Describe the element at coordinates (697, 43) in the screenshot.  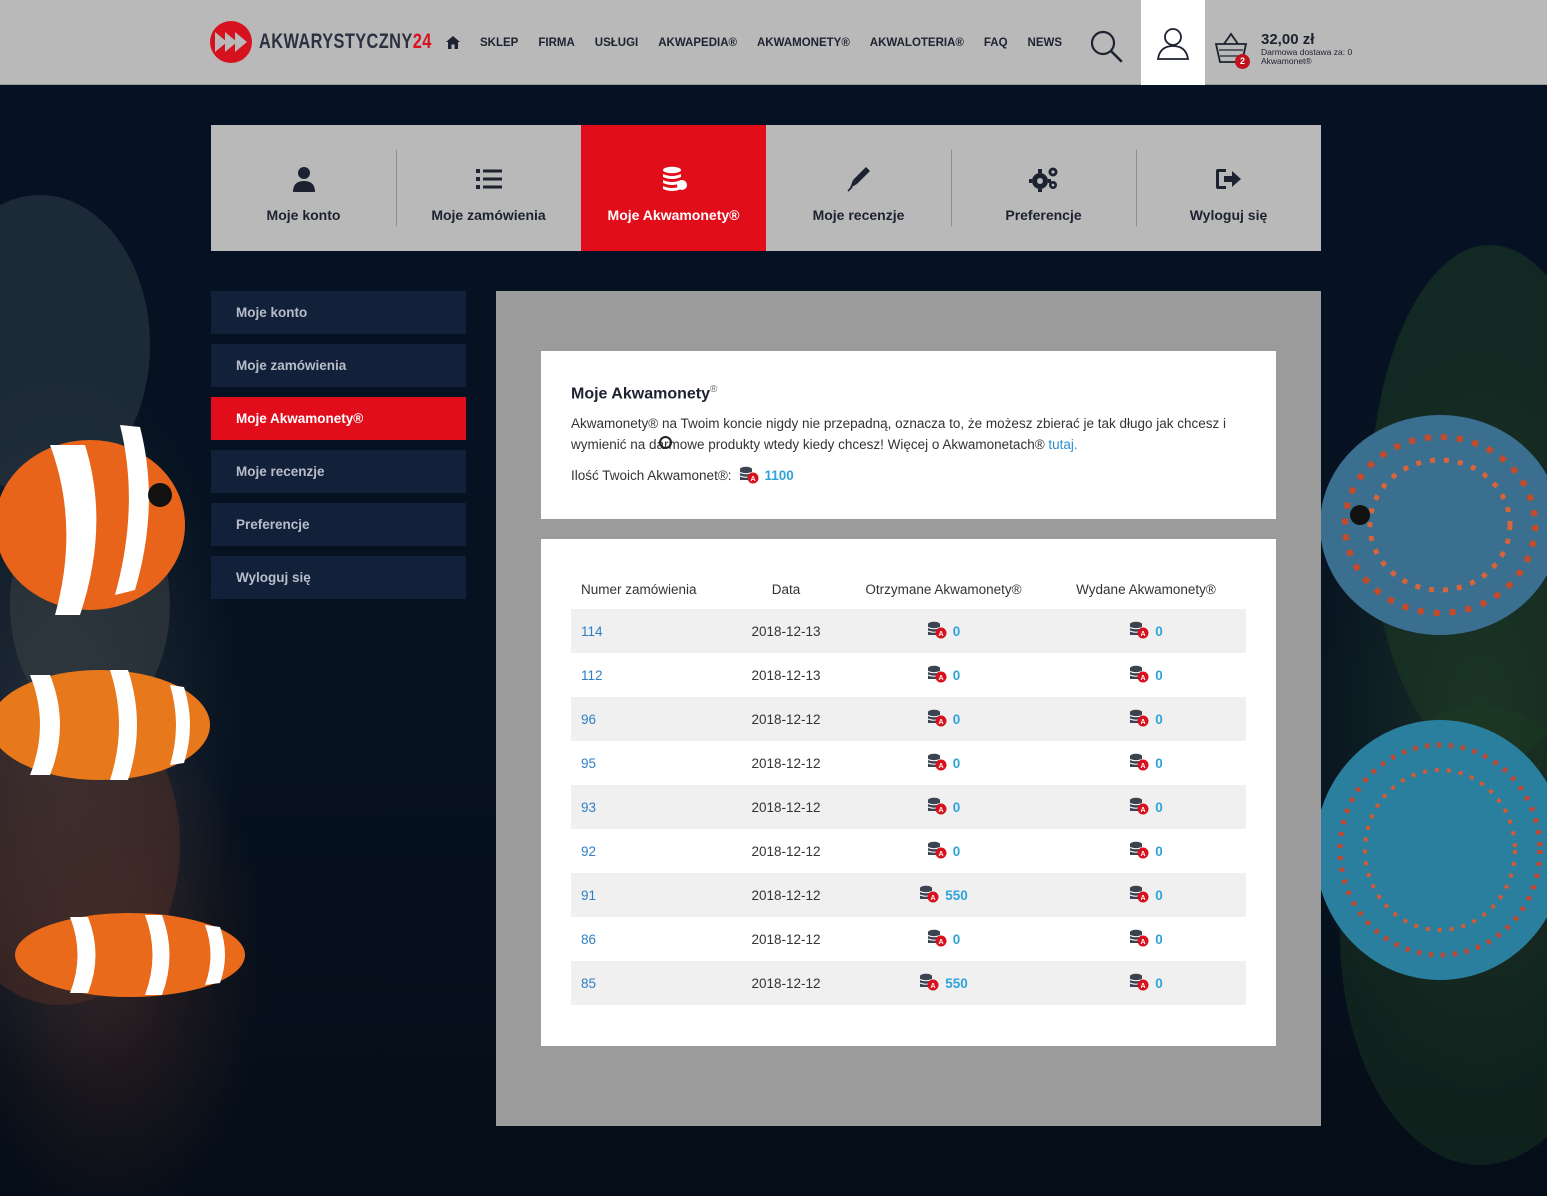
I see `nav-akwapedia: AKWAPEDIA®` at that location.